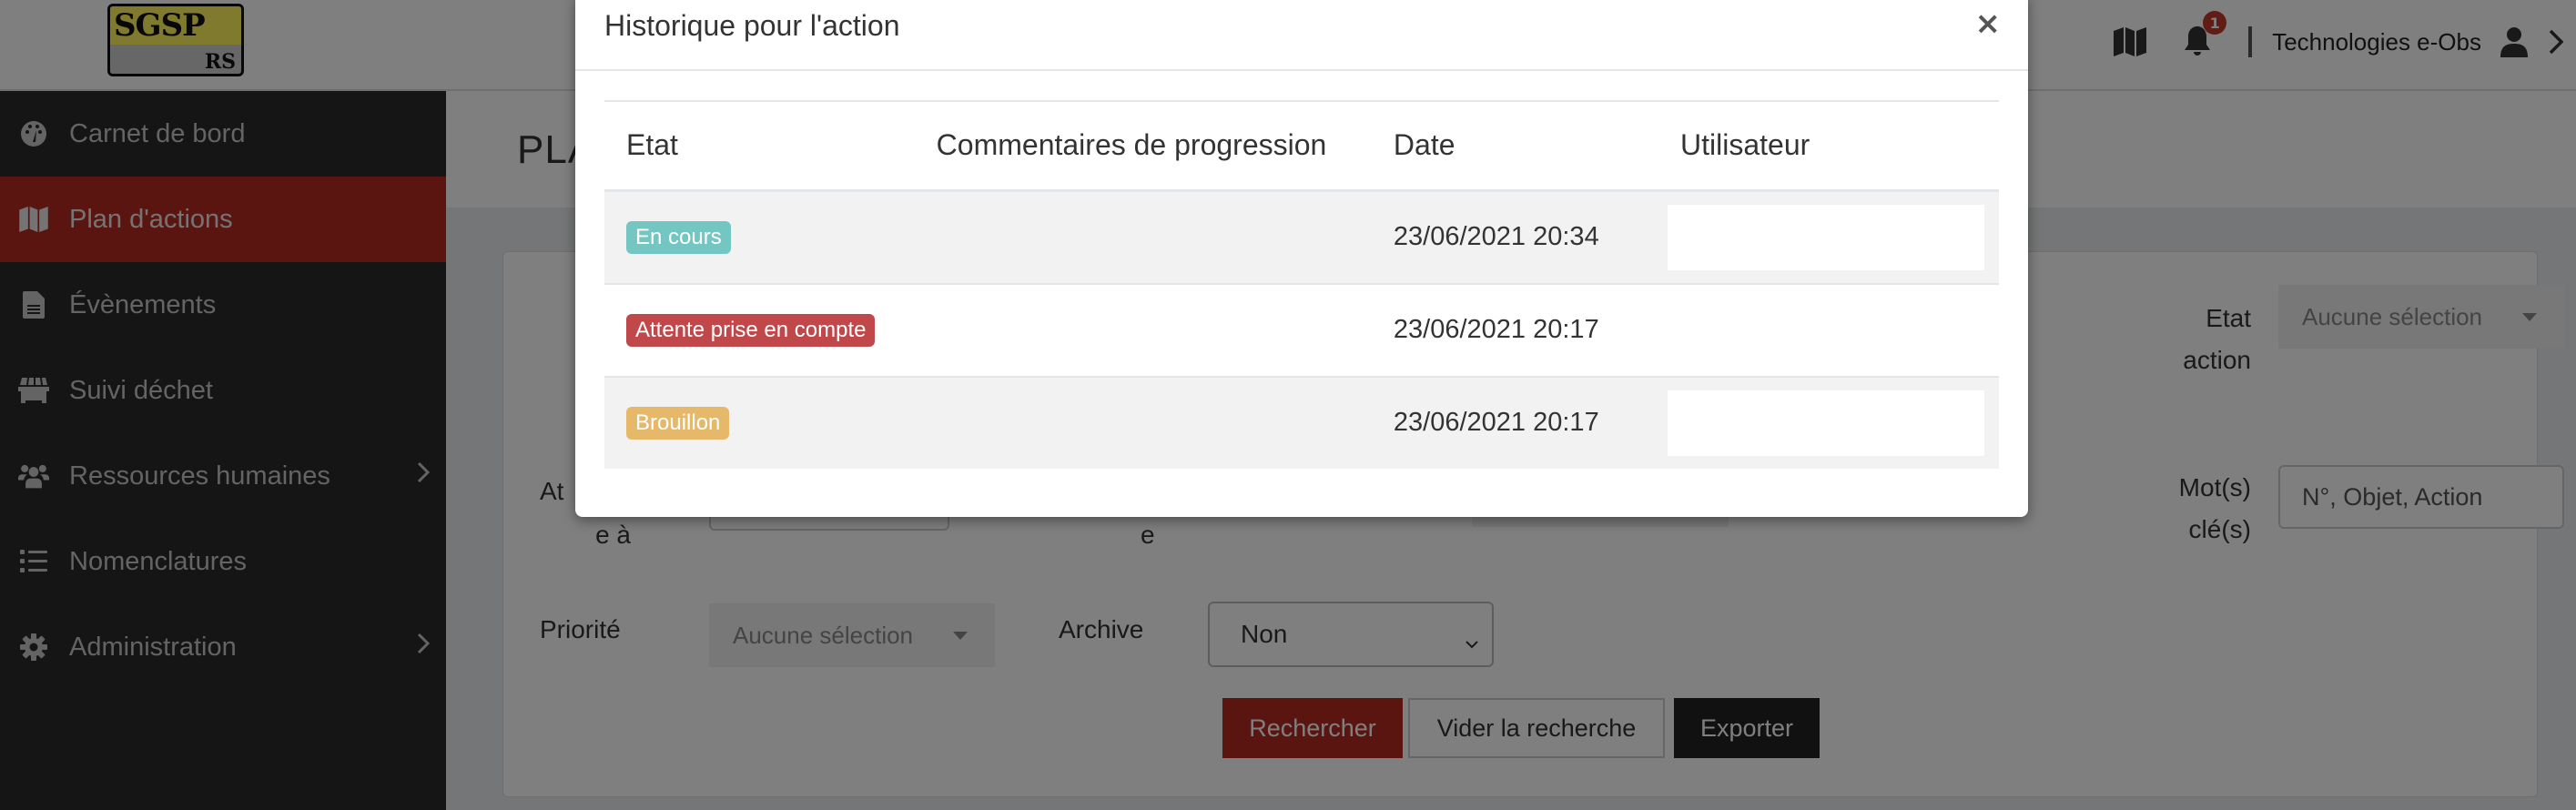 The height and width of the screenshot is (810, 2576). I want to click on modal-header: Historique pour l'action ×, so click(1301, 35).